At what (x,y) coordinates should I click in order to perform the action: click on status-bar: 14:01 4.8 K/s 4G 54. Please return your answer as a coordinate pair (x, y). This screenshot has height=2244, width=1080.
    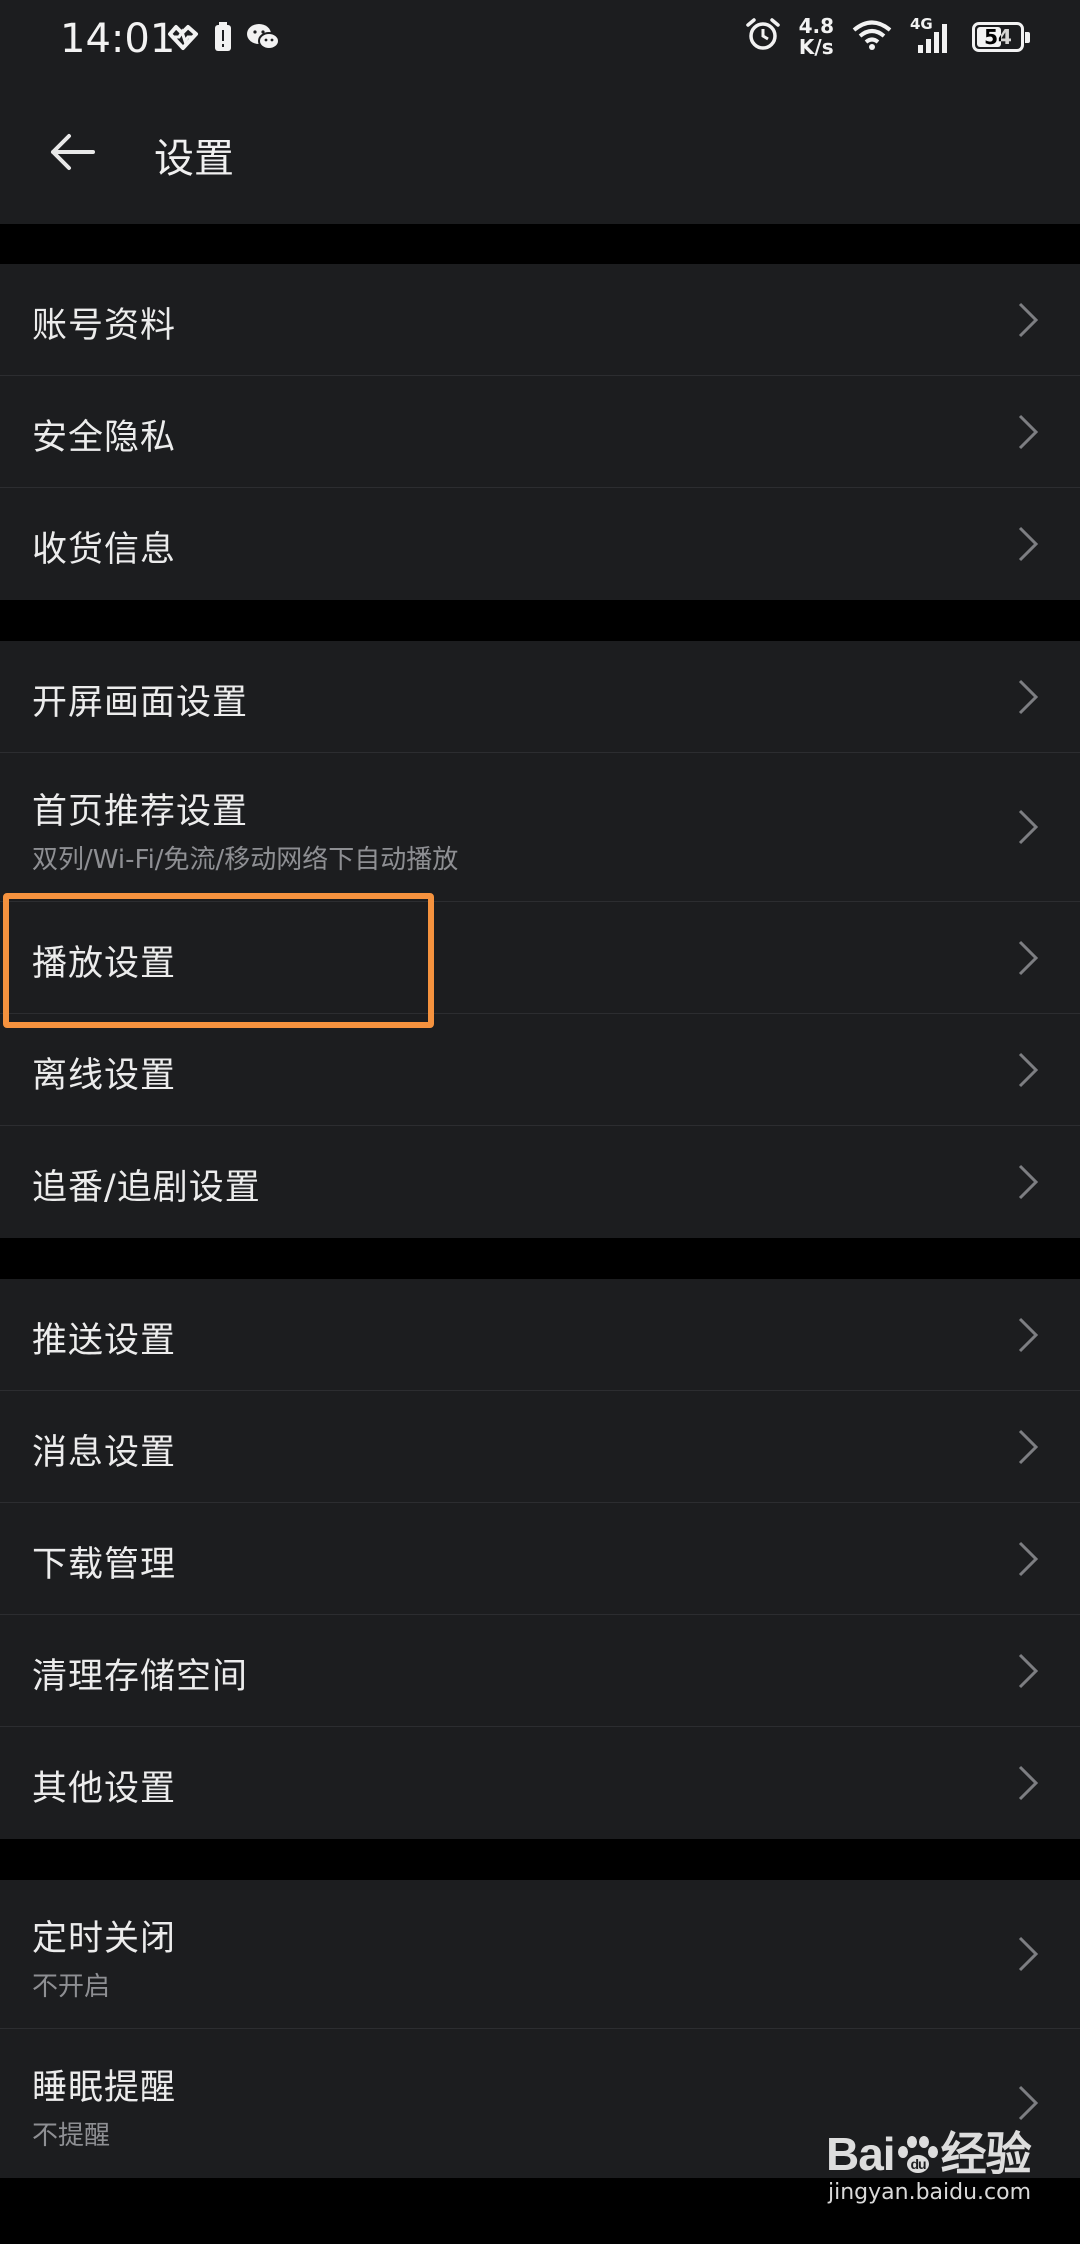
    Looking at the image, I should click on (540, 41).